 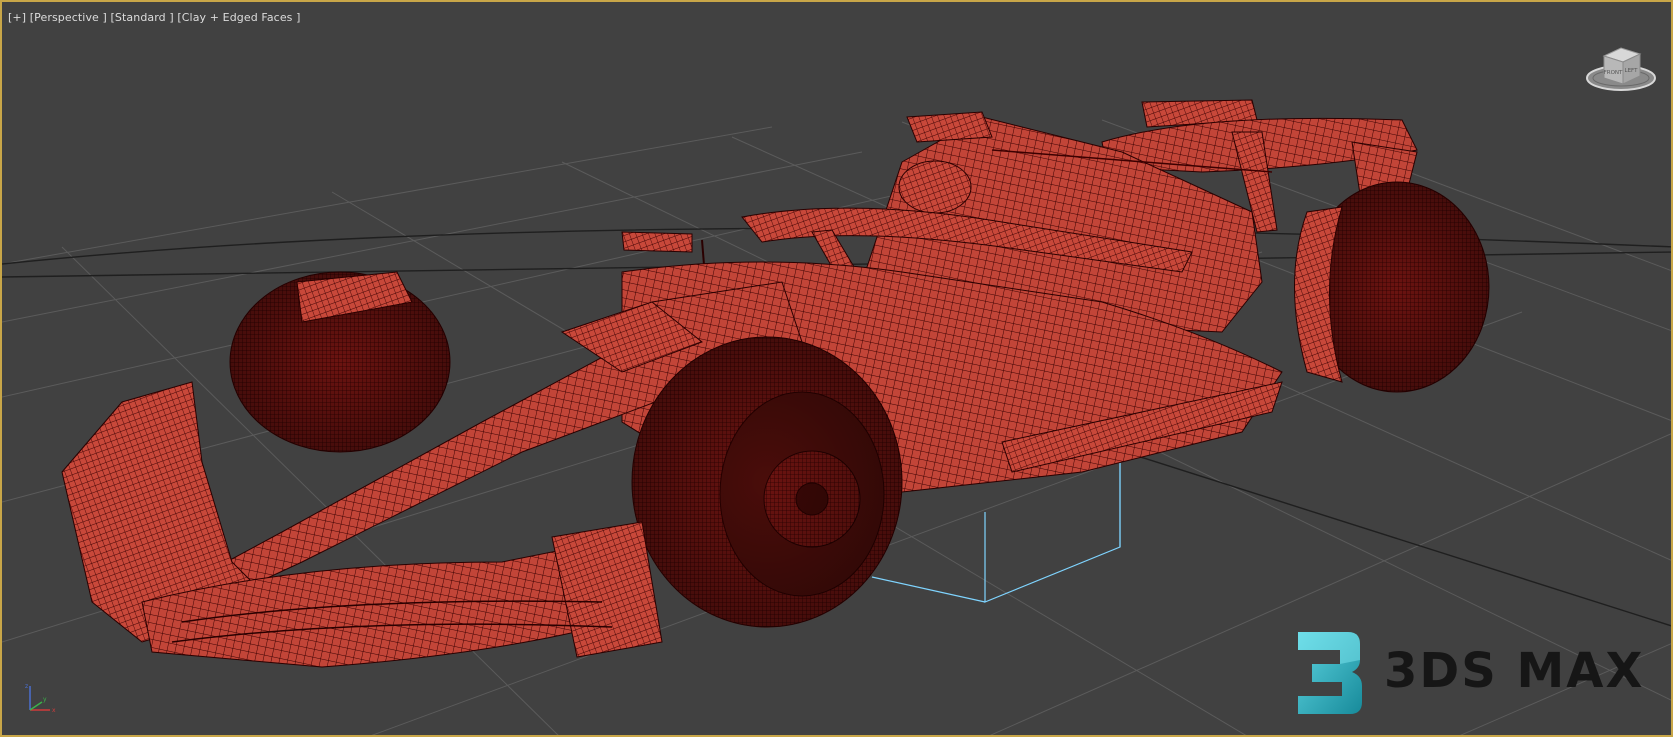 What do you see at coordinates (1514, 671) in the screenshot?
I see `3ds-max-logo-text: 3DS MAX` at bounding box center [1514, 671].